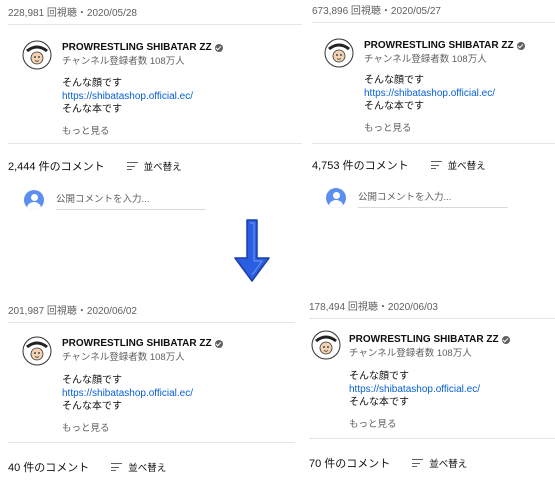  What do you see at coordinates (350, 464) in the screenshot?
I see `comment-count: 70 件のコメント` at bounding box center [350, 464].